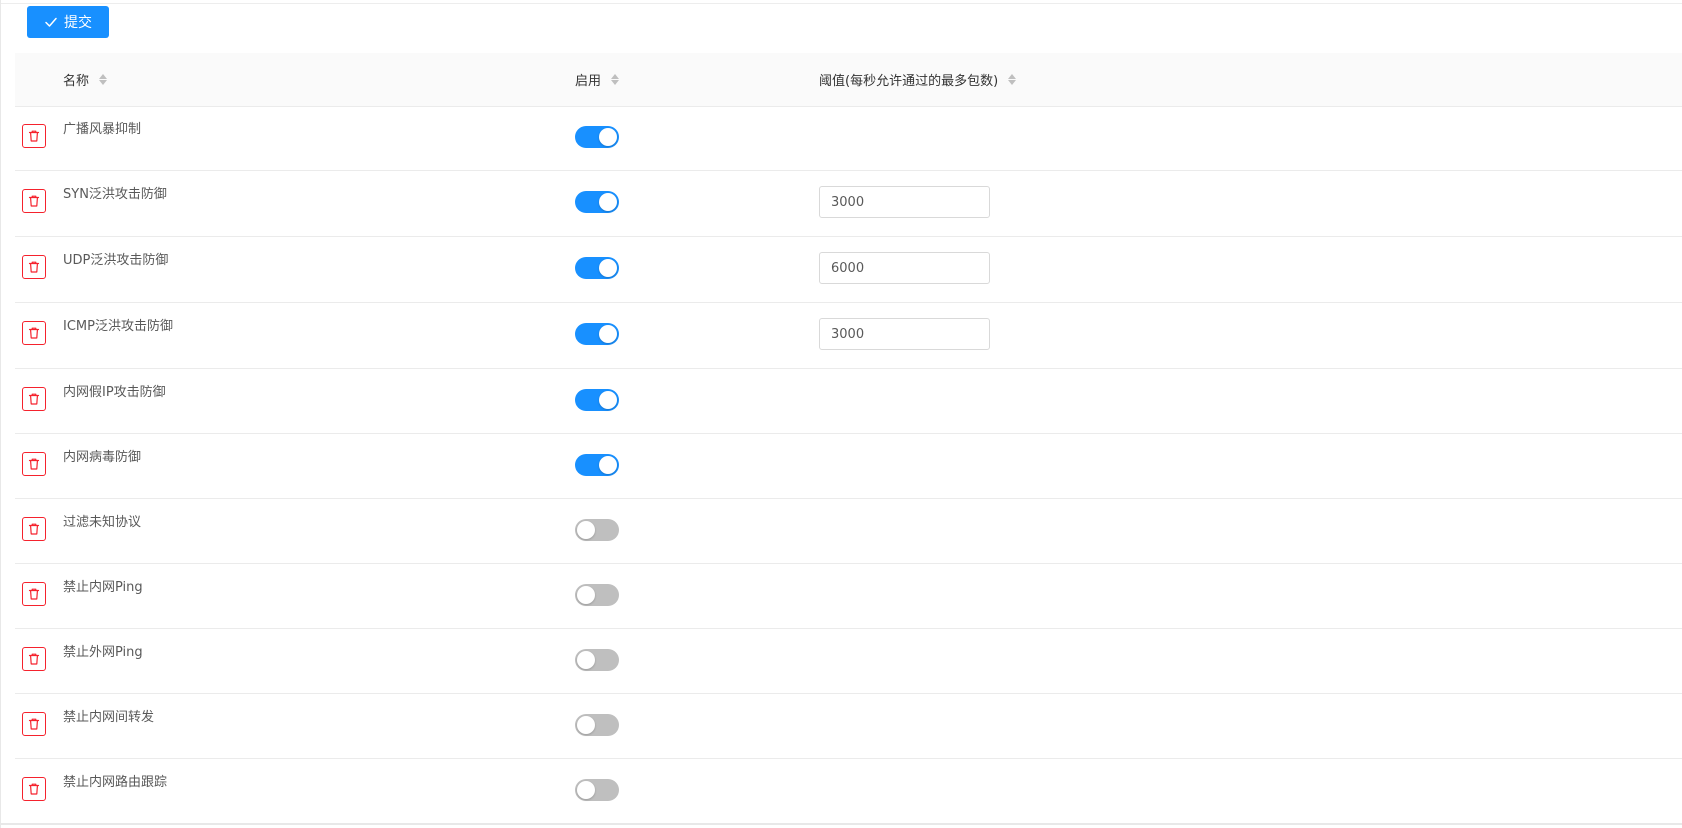 The width and height of the screenshot is (1682, 828). What do you see at coordinates (909, 81) in the screenshot?
I see `column-threshold-label: 阈值(每秒允许通过的最多包数)` at bounding box center [909, 81].